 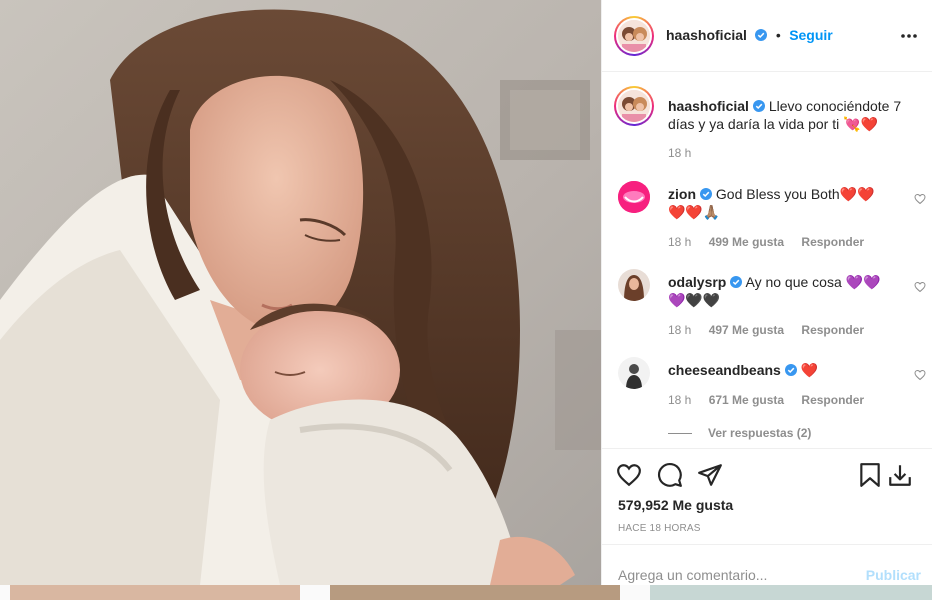 I want to click on share-icon, so click(x=710, y=475).